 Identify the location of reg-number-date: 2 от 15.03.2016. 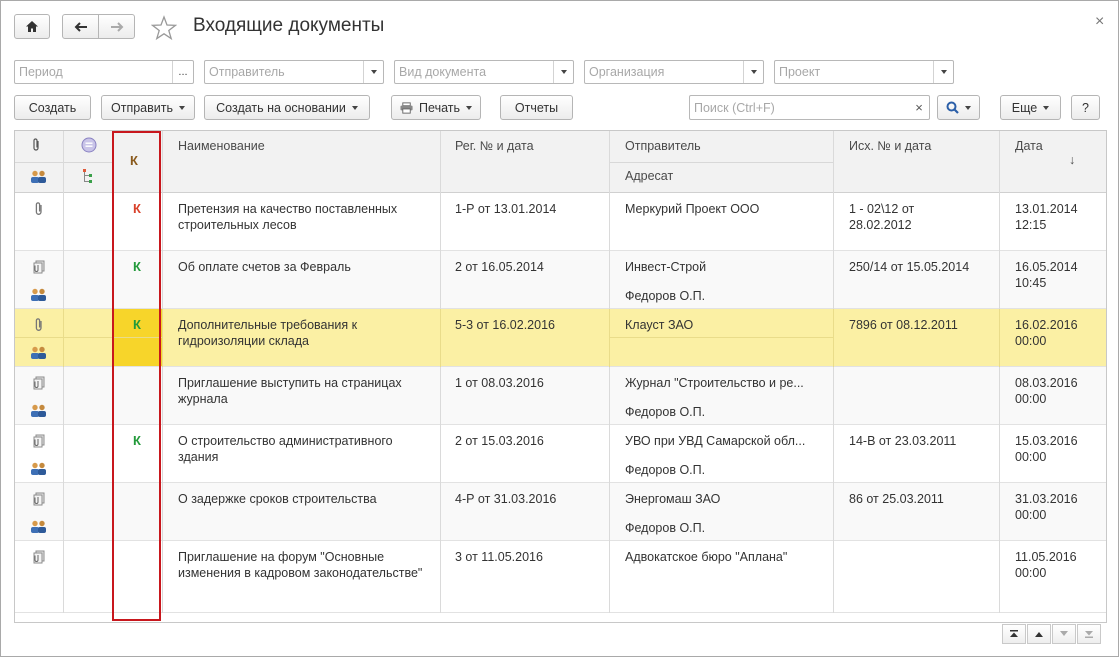
(499, 441).